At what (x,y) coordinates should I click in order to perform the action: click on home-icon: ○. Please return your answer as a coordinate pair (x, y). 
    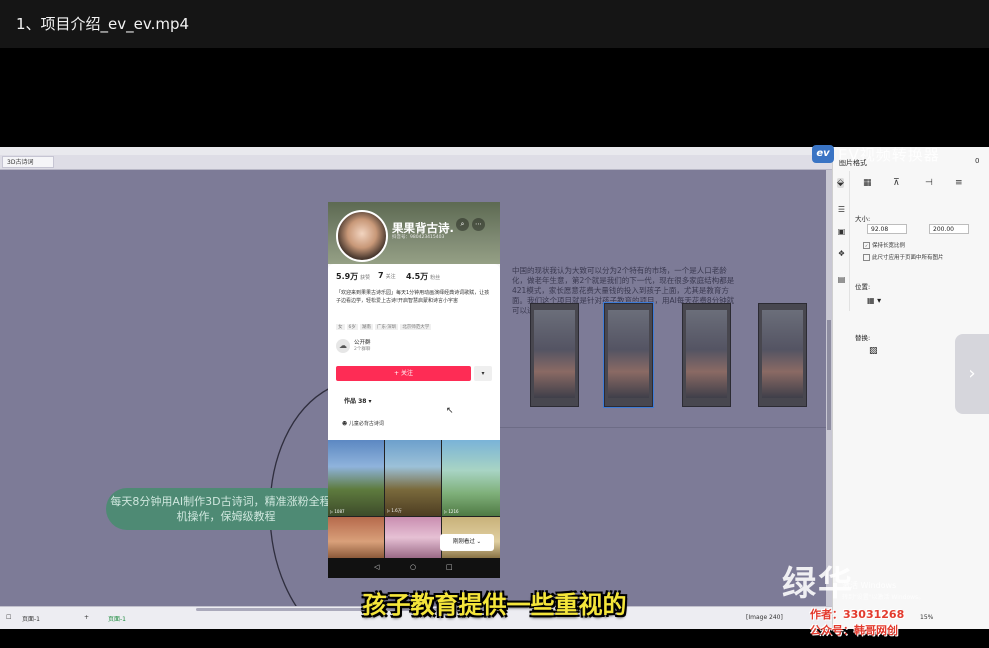
    Looking at the image, I should click on (413, 567).